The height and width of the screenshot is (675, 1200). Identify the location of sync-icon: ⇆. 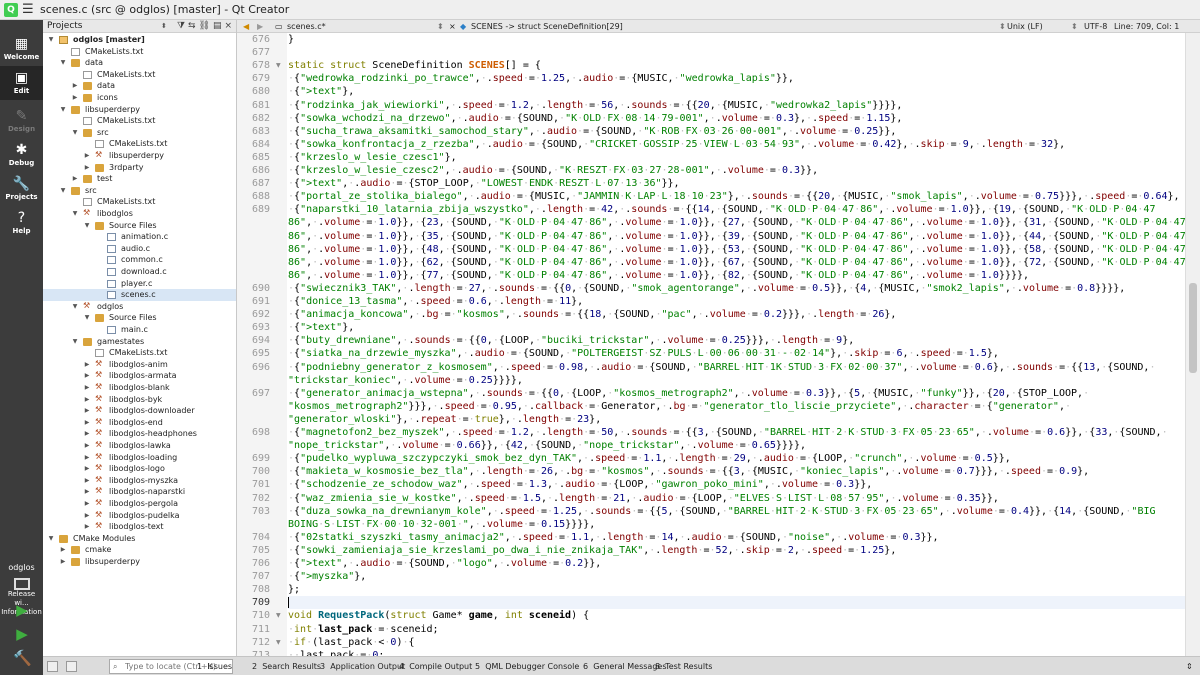
(193, 26).